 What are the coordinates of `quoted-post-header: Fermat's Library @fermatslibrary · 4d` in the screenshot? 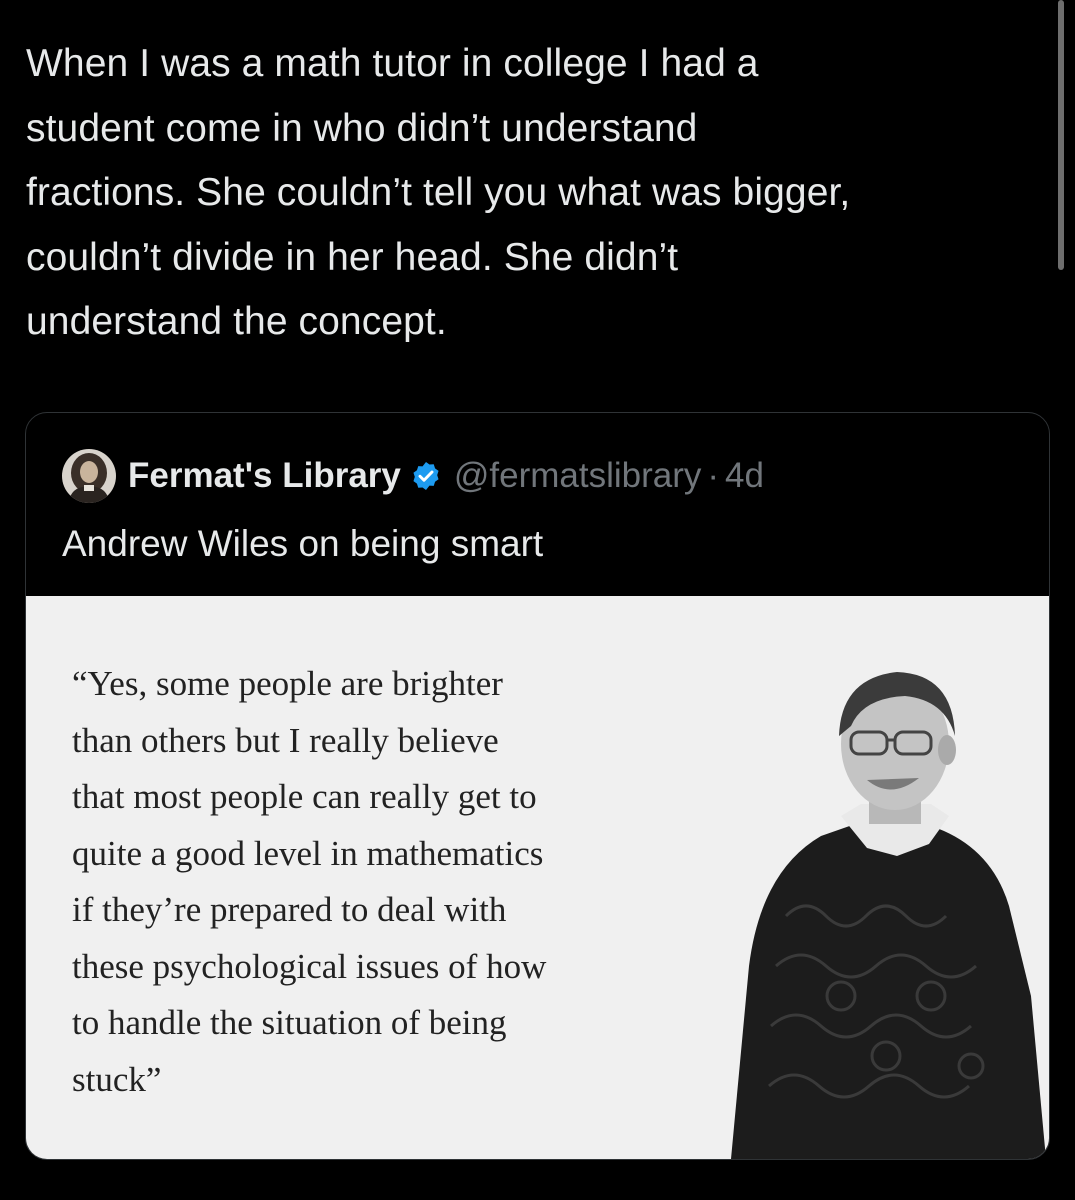 It's located at (413, 476).